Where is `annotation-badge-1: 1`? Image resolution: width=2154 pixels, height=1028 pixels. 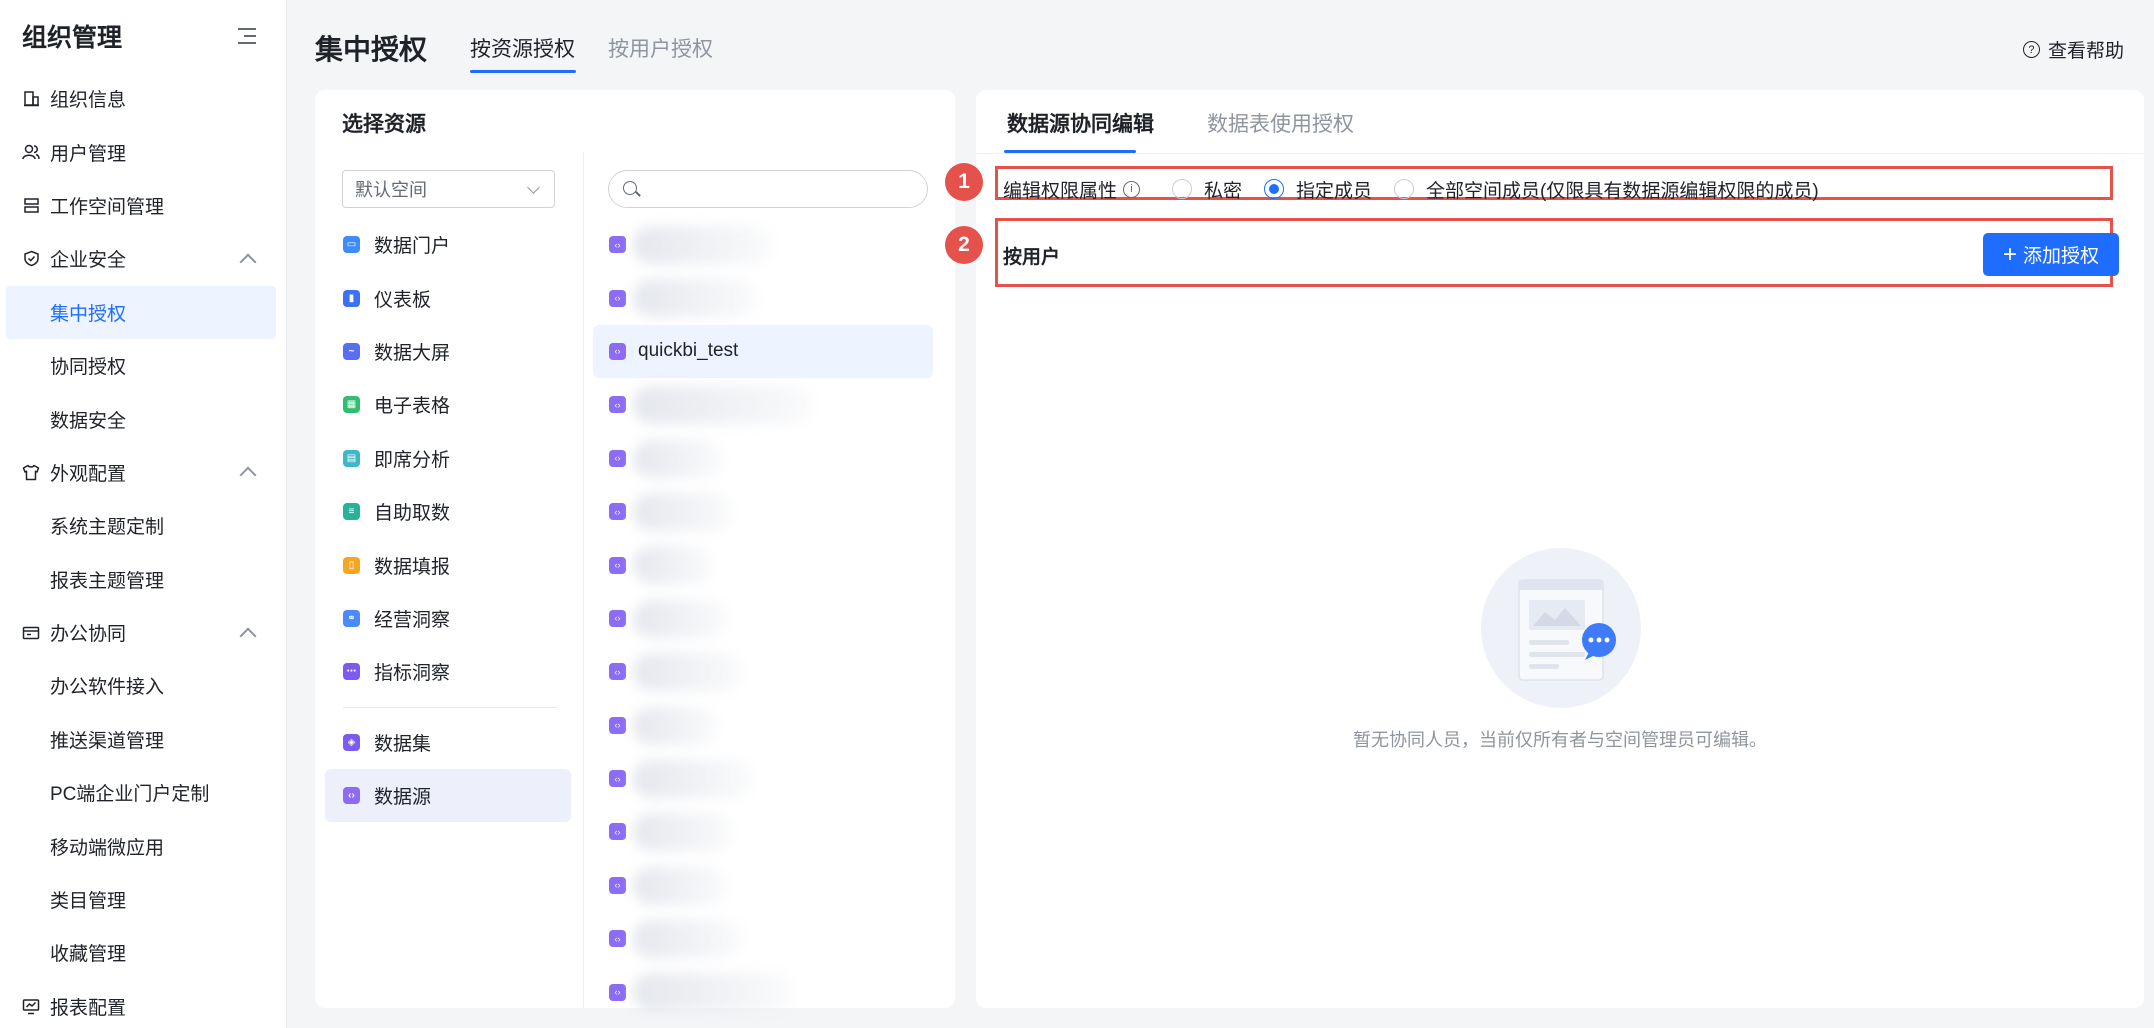 annotation-badge-1: 1 is located at coordinates (964, 182).